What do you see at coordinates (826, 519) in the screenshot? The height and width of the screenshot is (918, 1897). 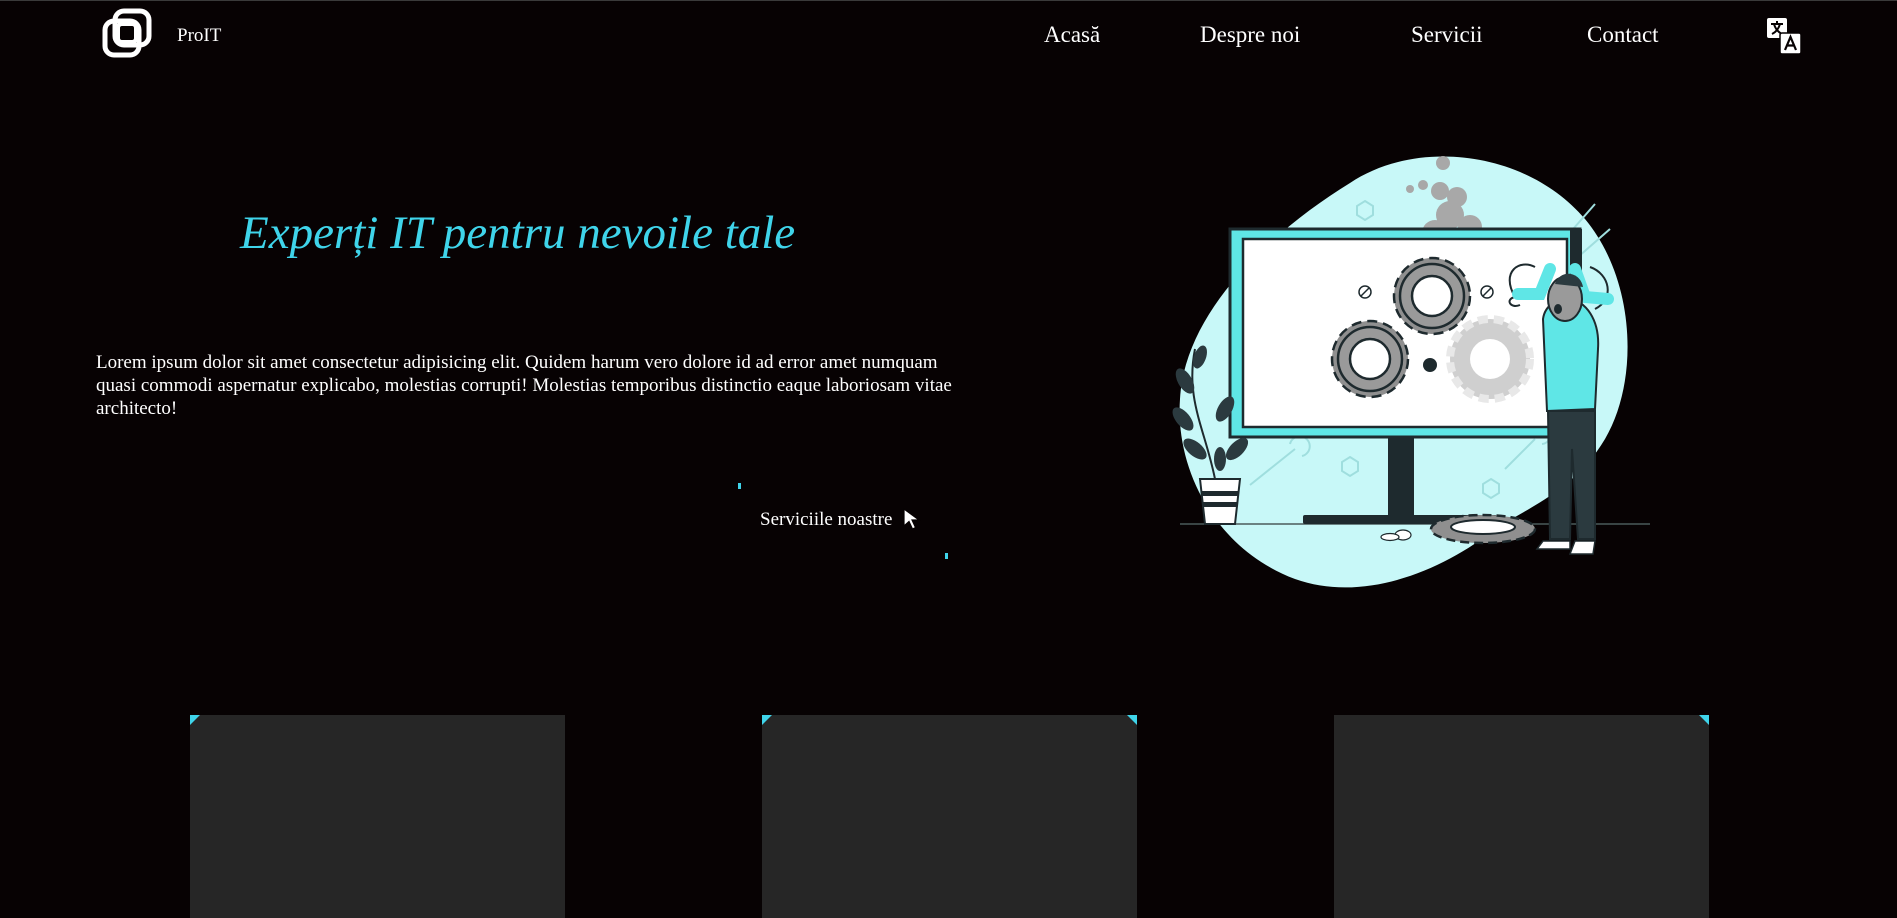 I see `services-button-label: Serviciile noastre` at bounding box center [826, 519].